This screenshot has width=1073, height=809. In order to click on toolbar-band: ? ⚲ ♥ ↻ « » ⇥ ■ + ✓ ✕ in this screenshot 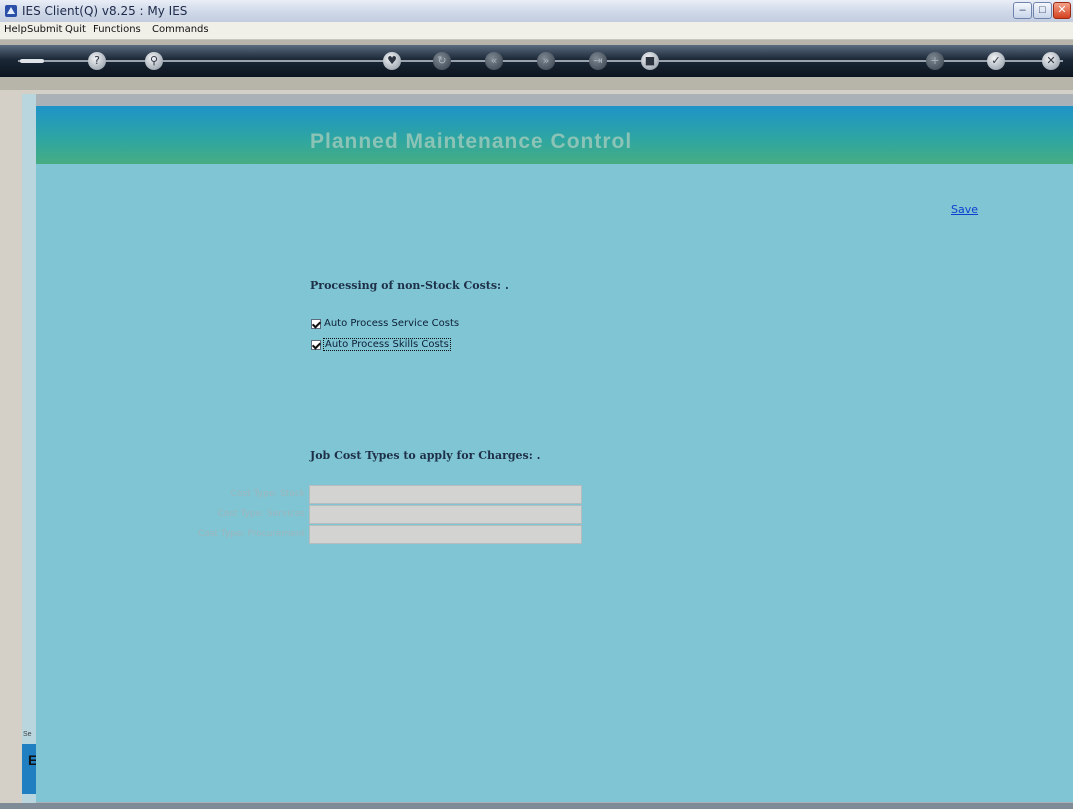, I will do `click(536, 61)`.